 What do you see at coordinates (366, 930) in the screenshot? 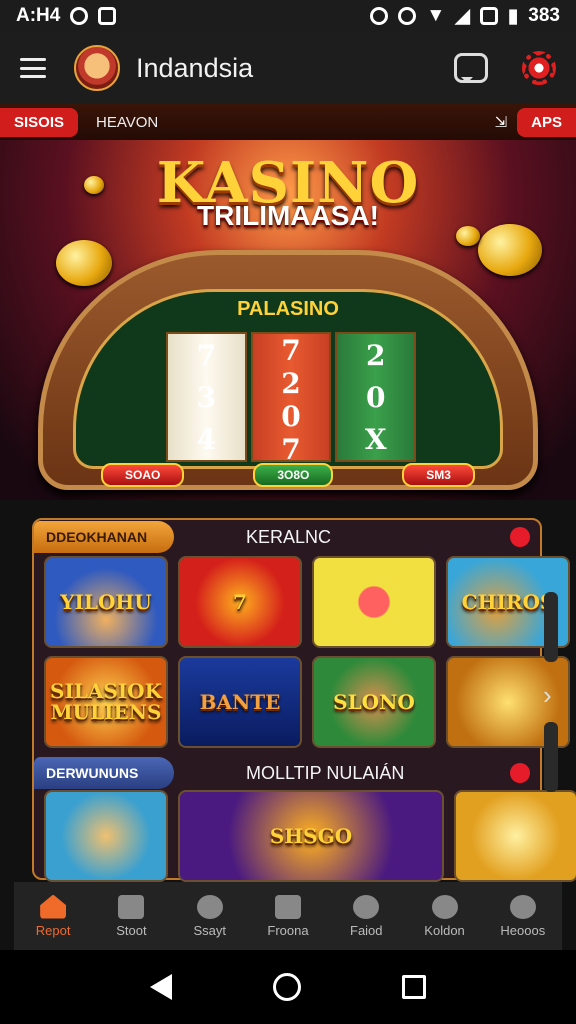
I see `nav-label: Faiod` at bounding box center [366, 930].